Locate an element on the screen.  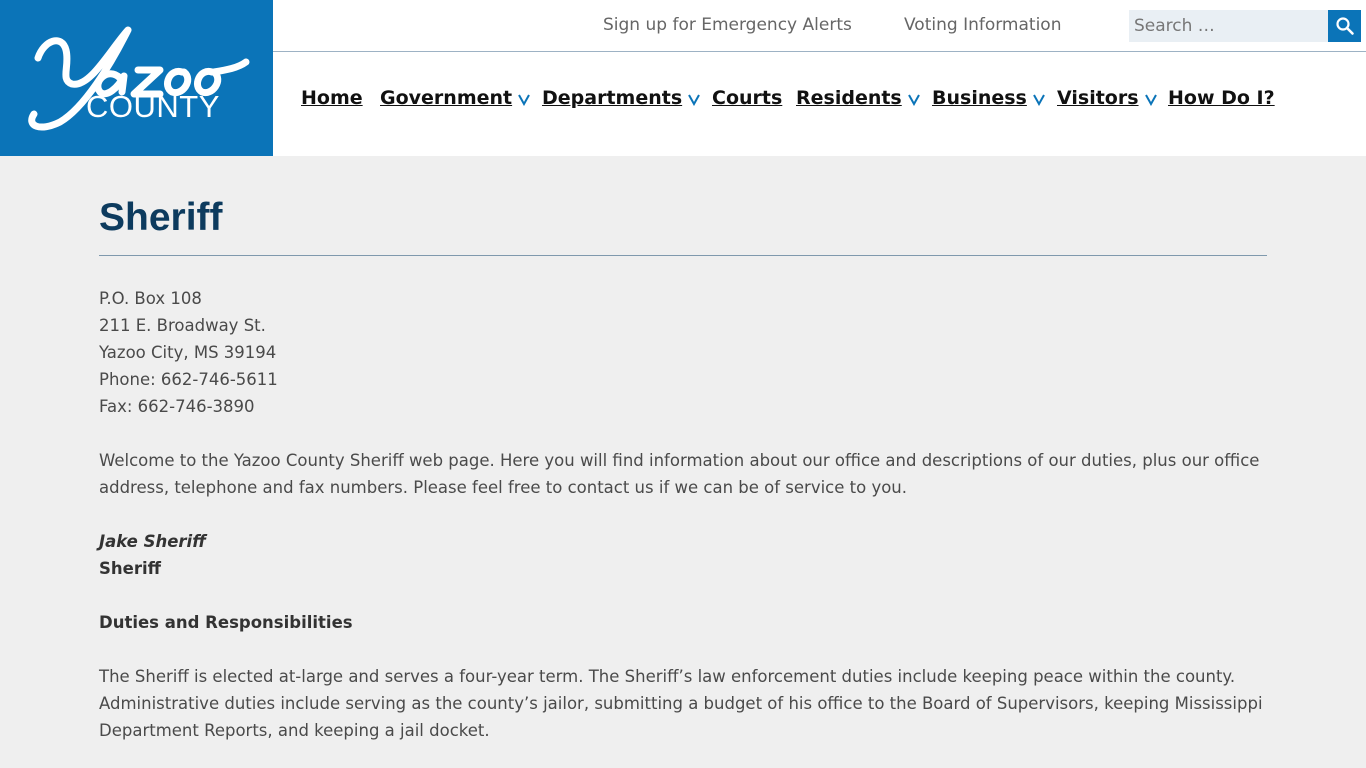
address-line: Yazoo City, MS 39194 is located at coordinates (188, 352).